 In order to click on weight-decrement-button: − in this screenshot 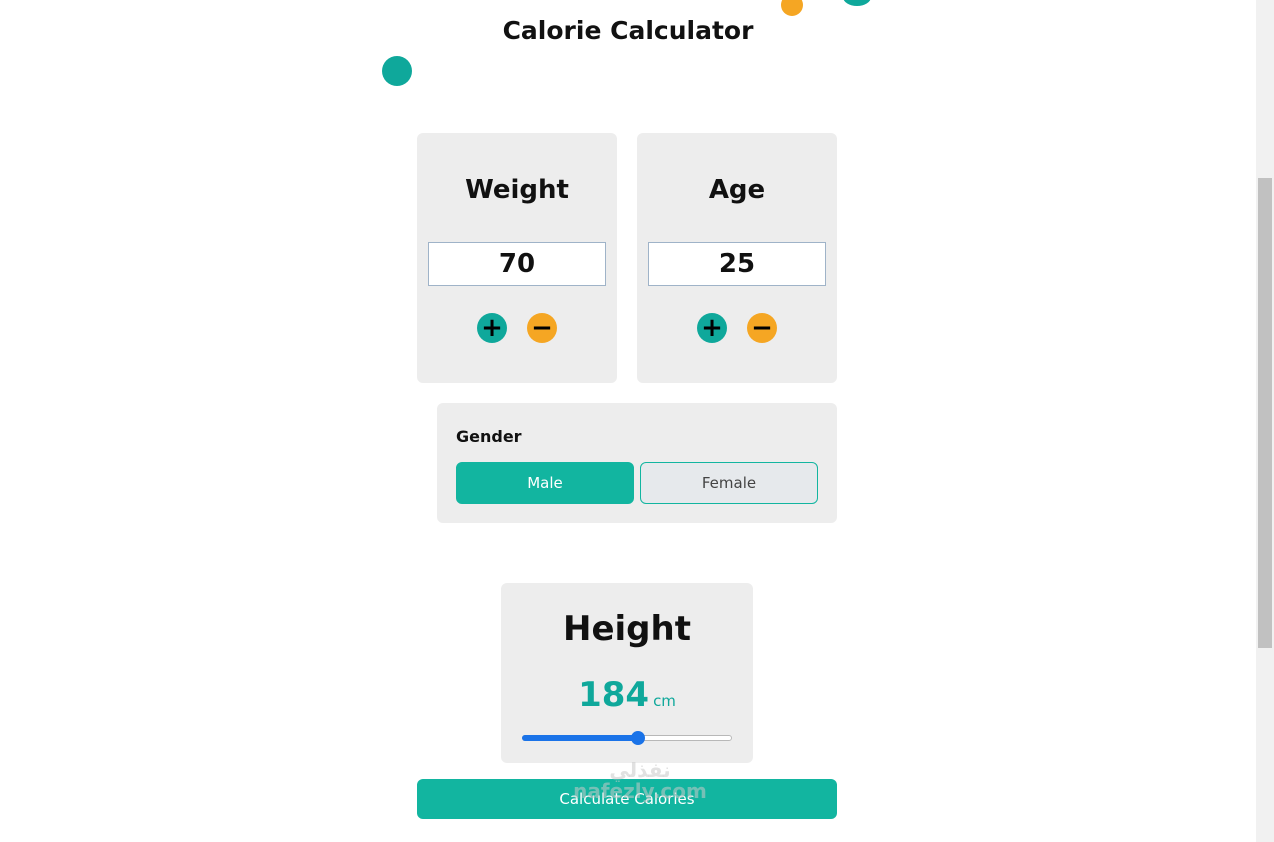, I will do `click(542, 328)`.